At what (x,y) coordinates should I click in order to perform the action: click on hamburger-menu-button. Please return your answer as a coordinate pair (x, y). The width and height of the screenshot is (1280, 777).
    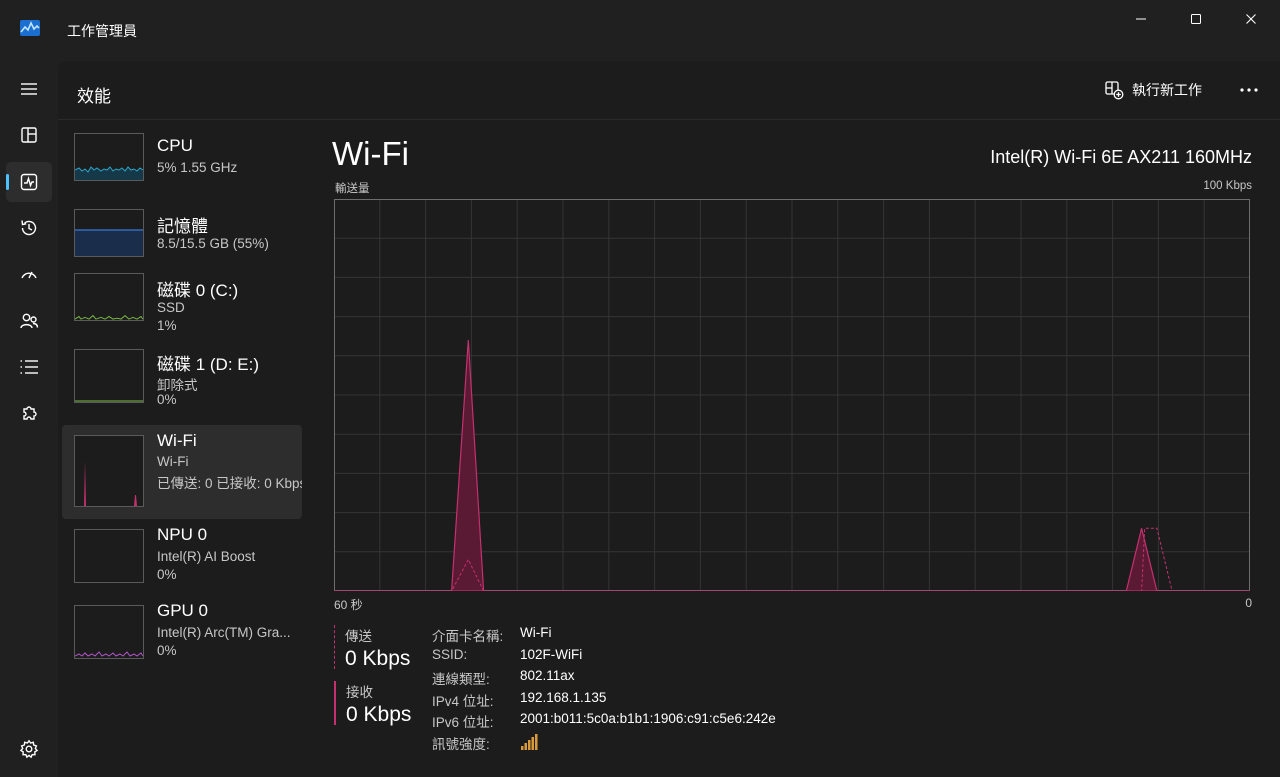
    Looking at the image, I should click on (29, 89).